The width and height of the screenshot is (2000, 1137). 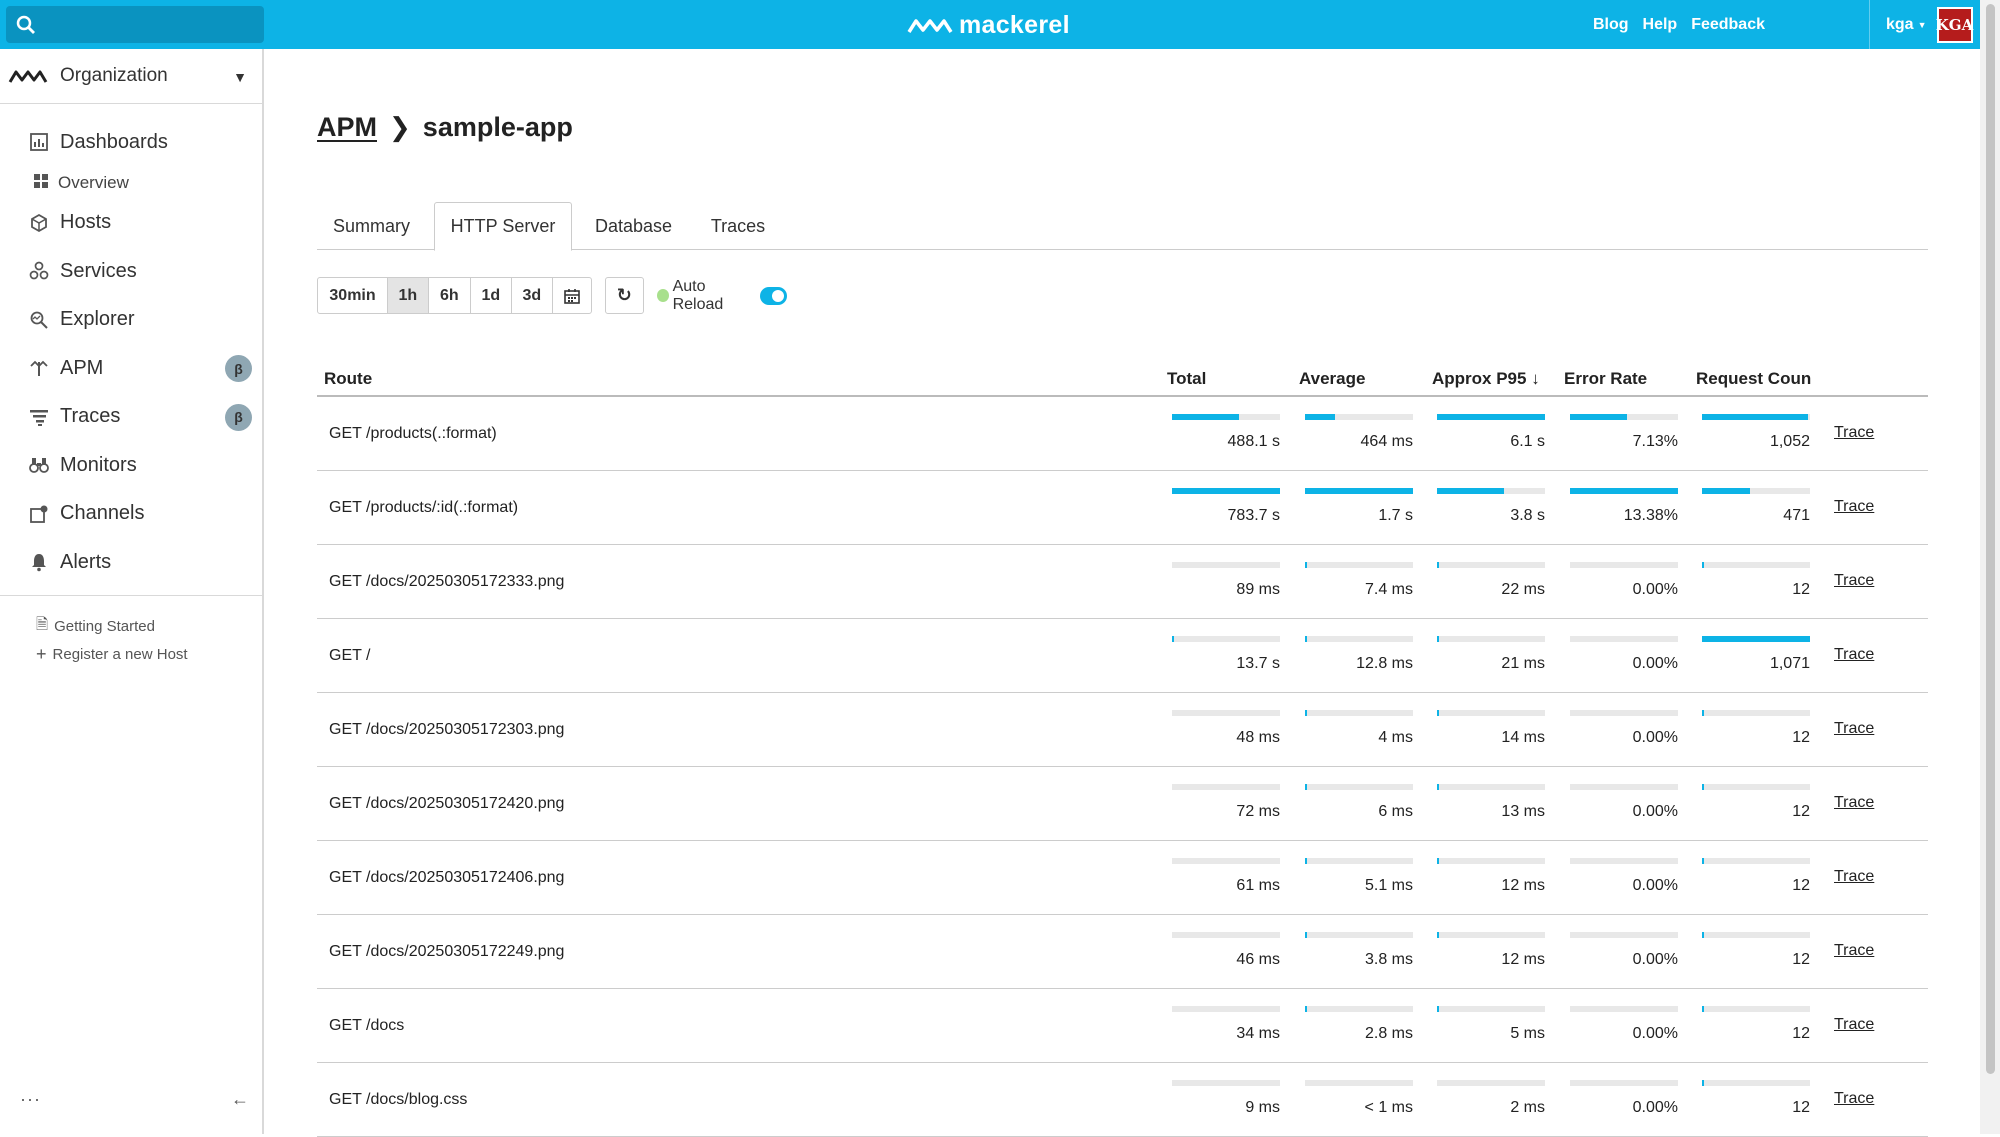 What do you see at coordinates (491, 295) in the screenshot?
I see `range-1d-button: 1d` at bounding box center [491, 295].